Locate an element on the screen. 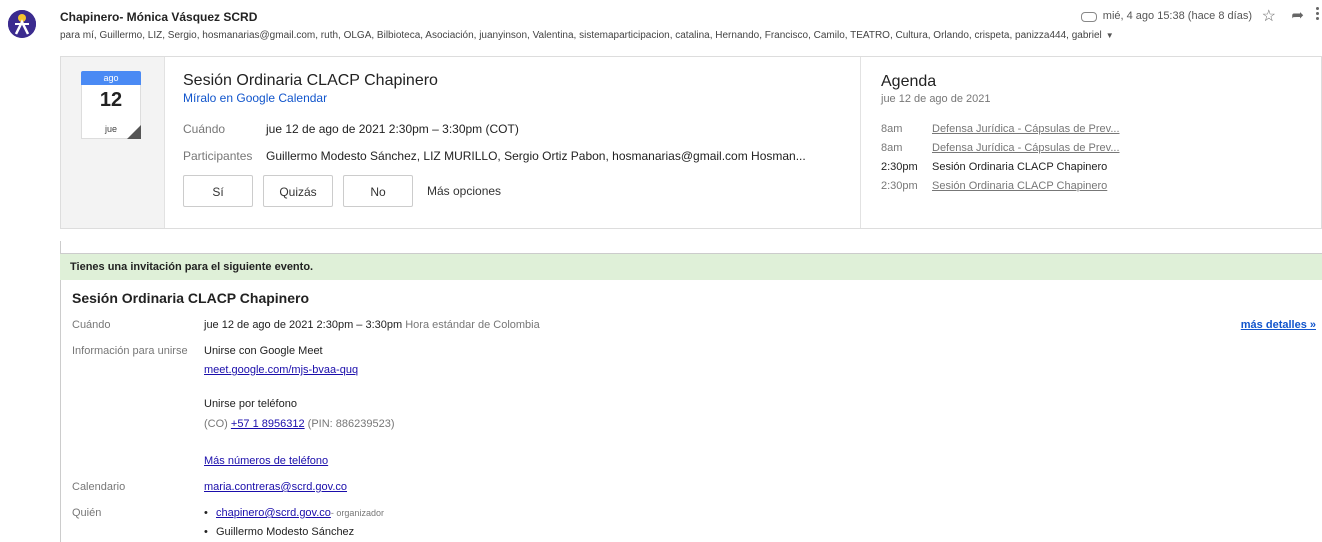 Image resolution: width=1322 pixels, height=542 pixels. more-details-link: más detalles » is located at coordinates (1278, 325).